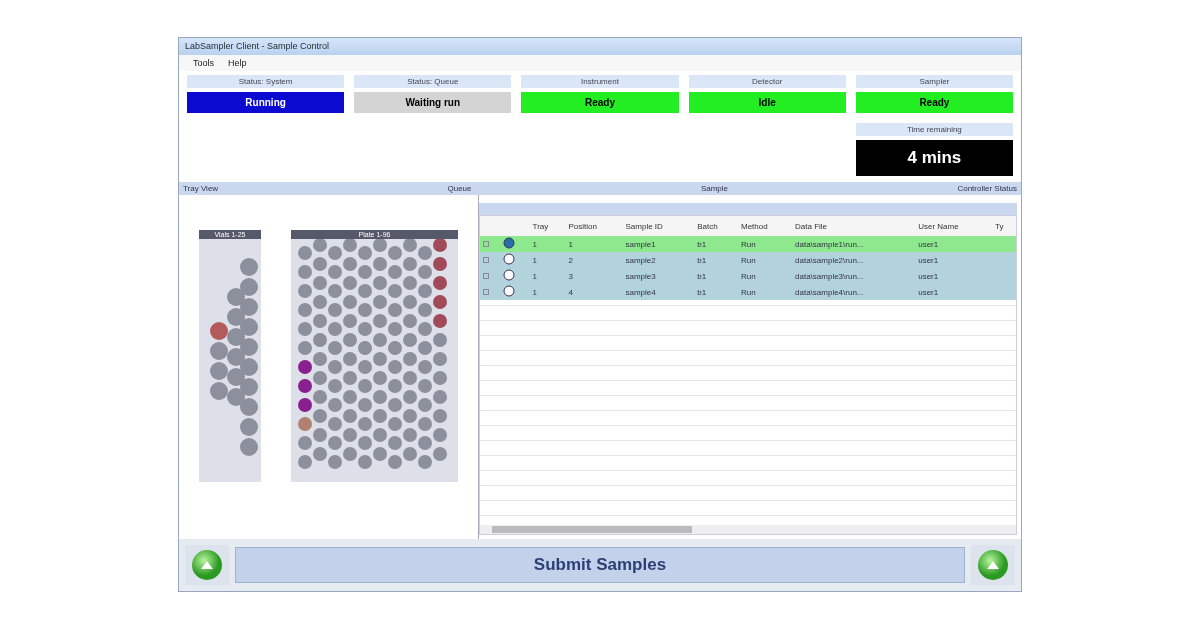  What do you see at coordinates (266, 81) in the screenshot?
I see `status-label: Status: System` at bounding box center [266, 81].